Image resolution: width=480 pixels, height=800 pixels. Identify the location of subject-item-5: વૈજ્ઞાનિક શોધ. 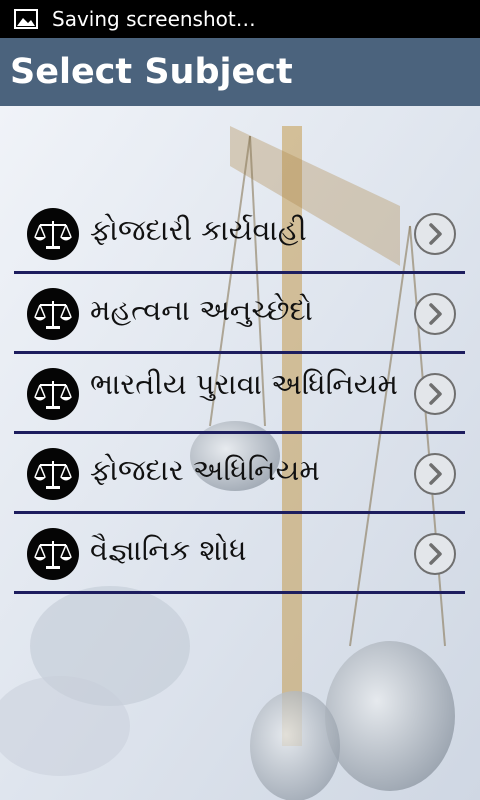
(239, 554).